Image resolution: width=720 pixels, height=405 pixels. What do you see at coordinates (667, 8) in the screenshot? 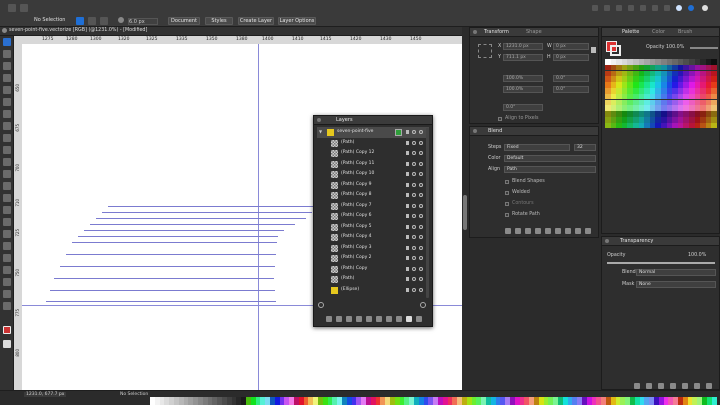
I see `shape-icon` at bounding box center [667, 8].